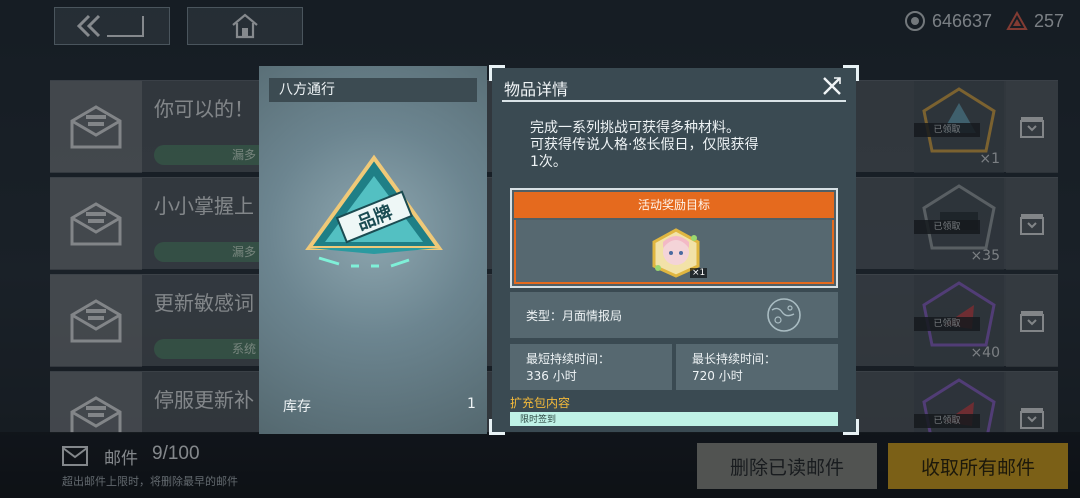 The width and height of the screenshot is (1080, 498). I want to click on max-duration-label: 最长持续时间：, so click(734, 359).